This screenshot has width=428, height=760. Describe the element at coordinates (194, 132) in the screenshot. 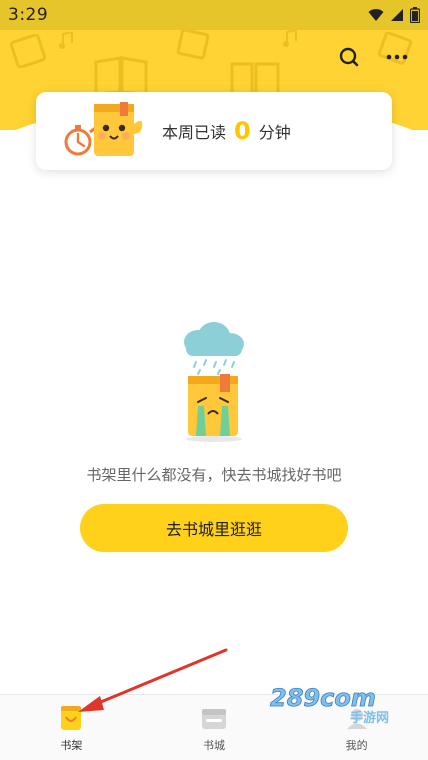

I see `weekly-reading-prefix: 本周已读` at that location.